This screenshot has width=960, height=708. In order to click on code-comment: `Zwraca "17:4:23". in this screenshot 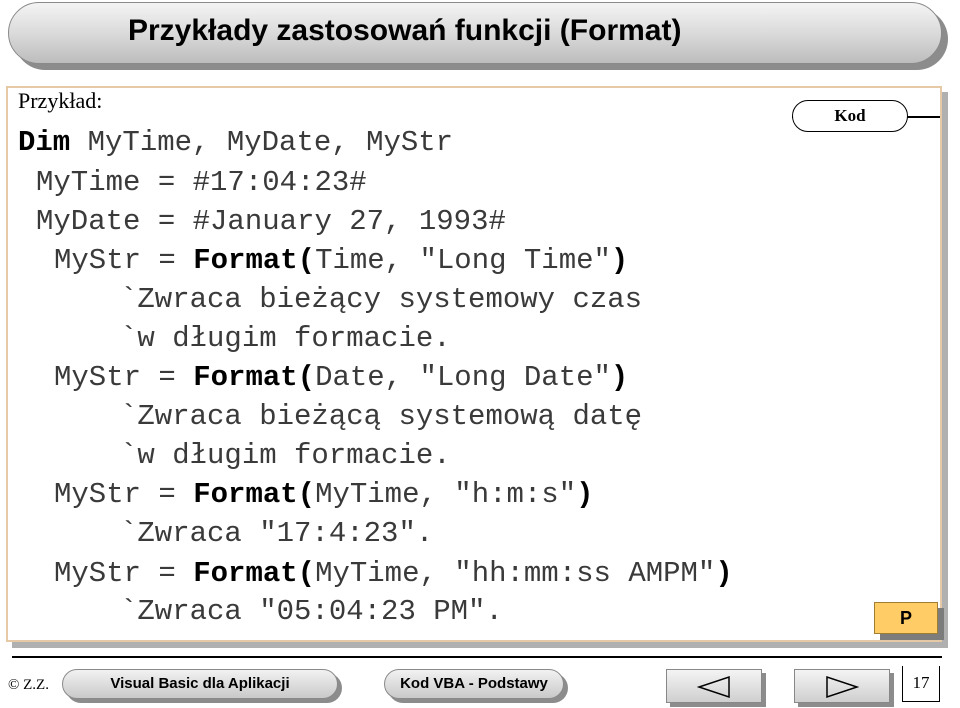, I will do `click(277, 533)`.